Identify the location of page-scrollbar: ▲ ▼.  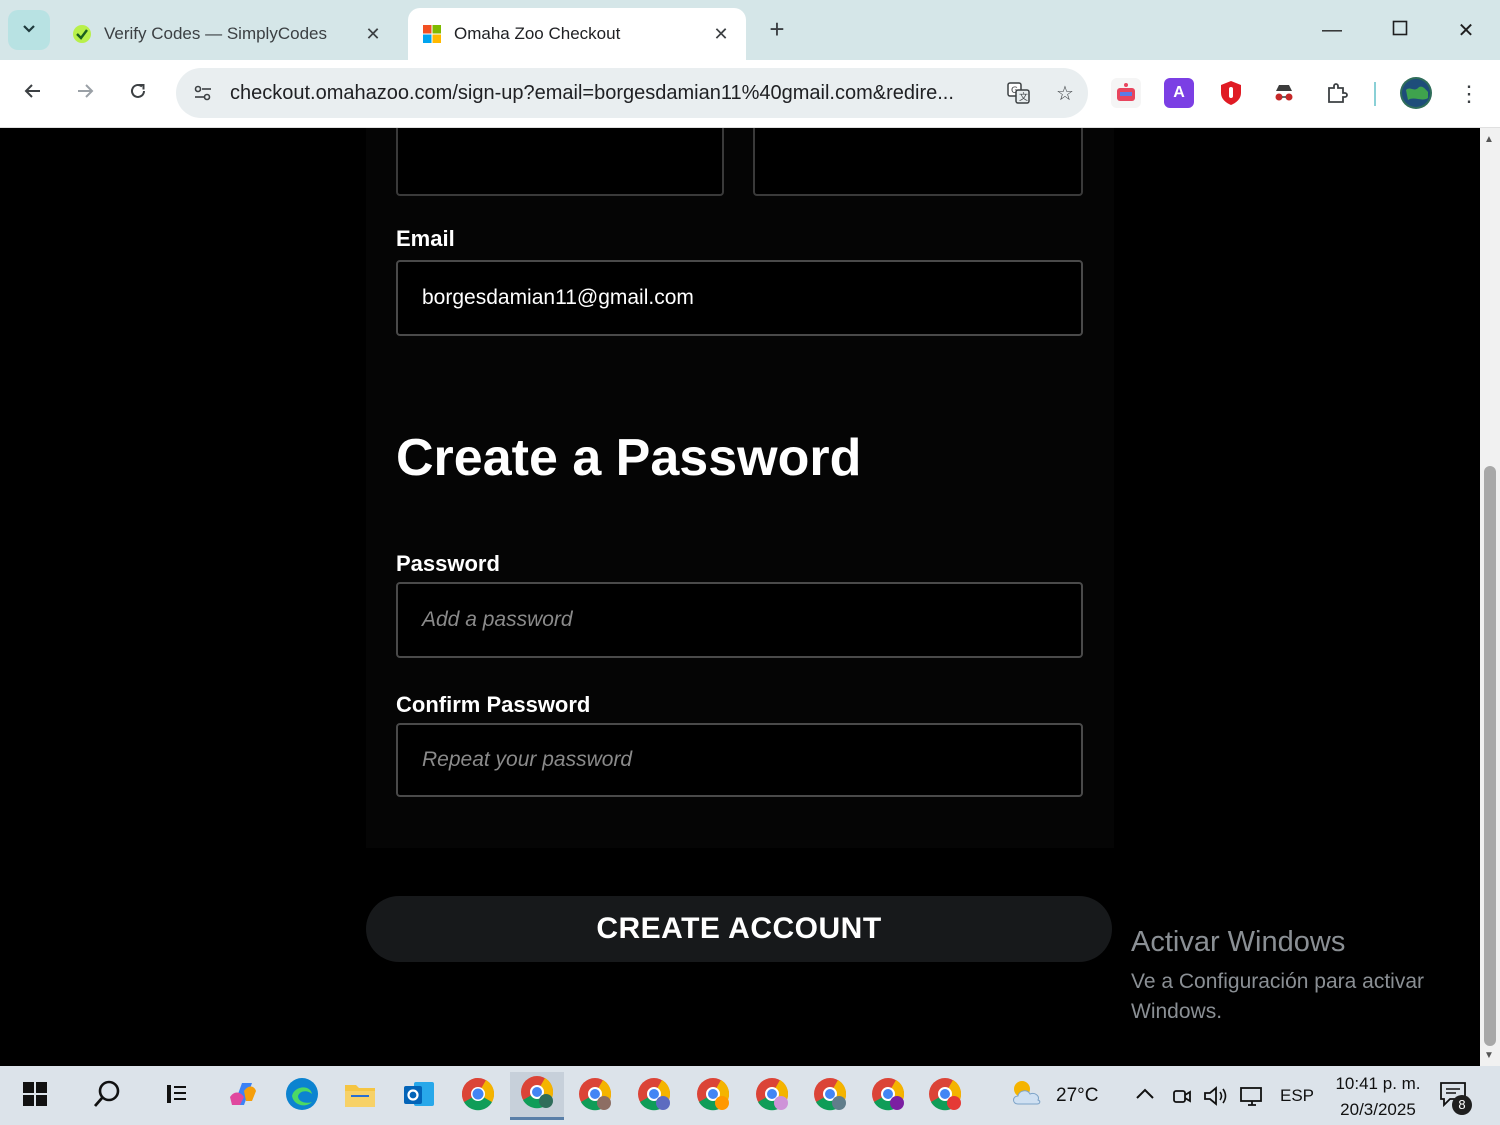
(1490, 597).